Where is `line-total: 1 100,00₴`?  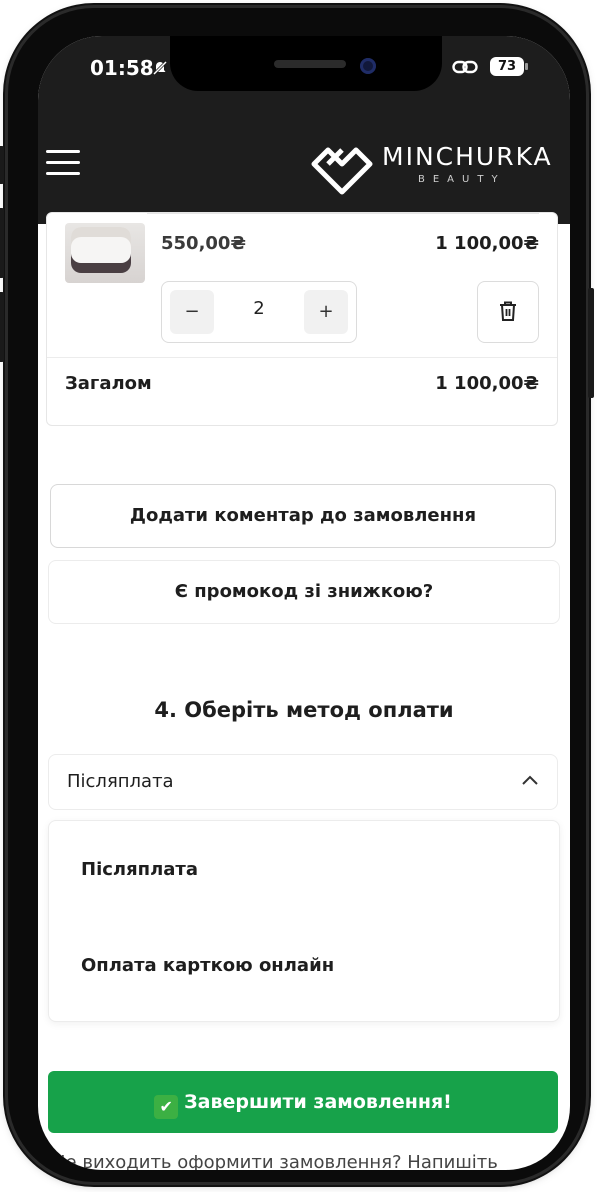
line-total: 1 100,00₴ is located at coordinates (487, 243).